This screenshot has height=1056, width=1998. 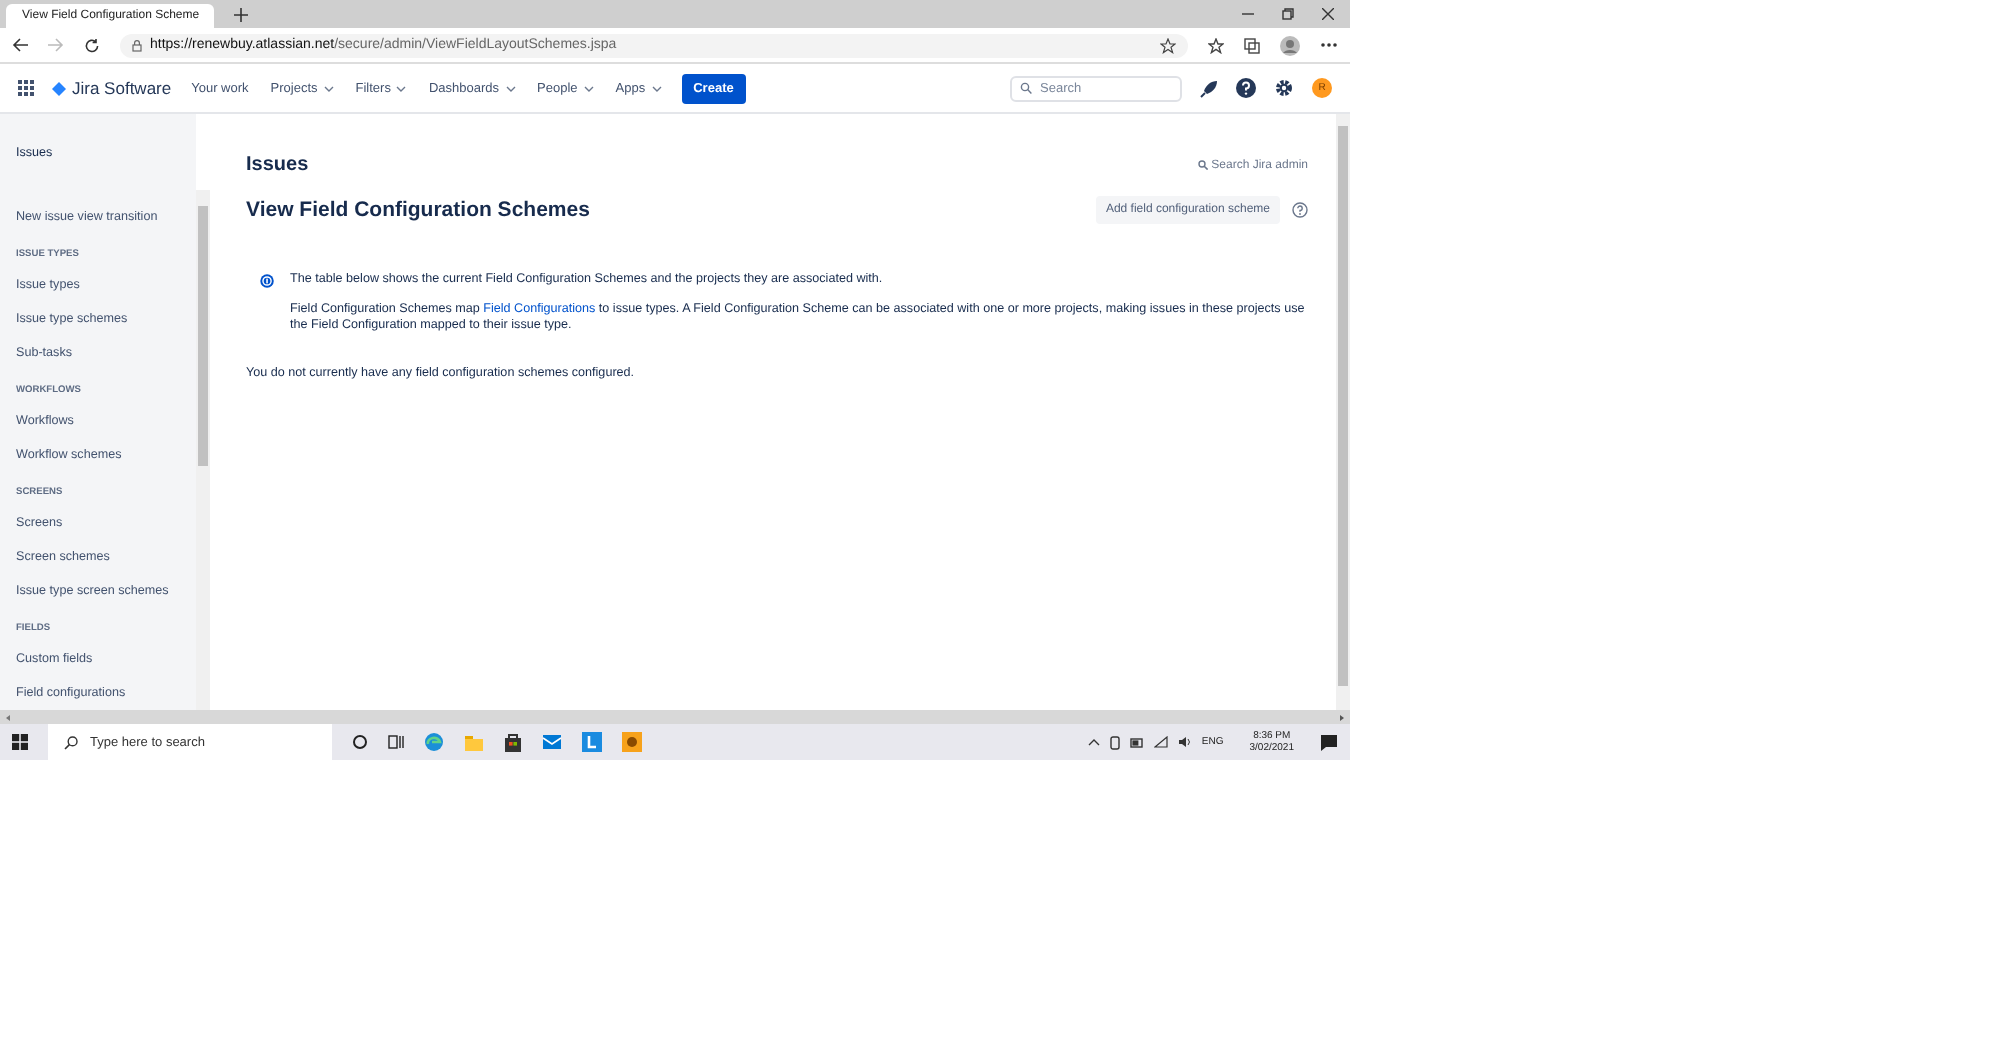 What do you see at coordinates (1093, 742) in the screenshot?
I see `chevron-up-icon` at bounding box center [1093, 742].